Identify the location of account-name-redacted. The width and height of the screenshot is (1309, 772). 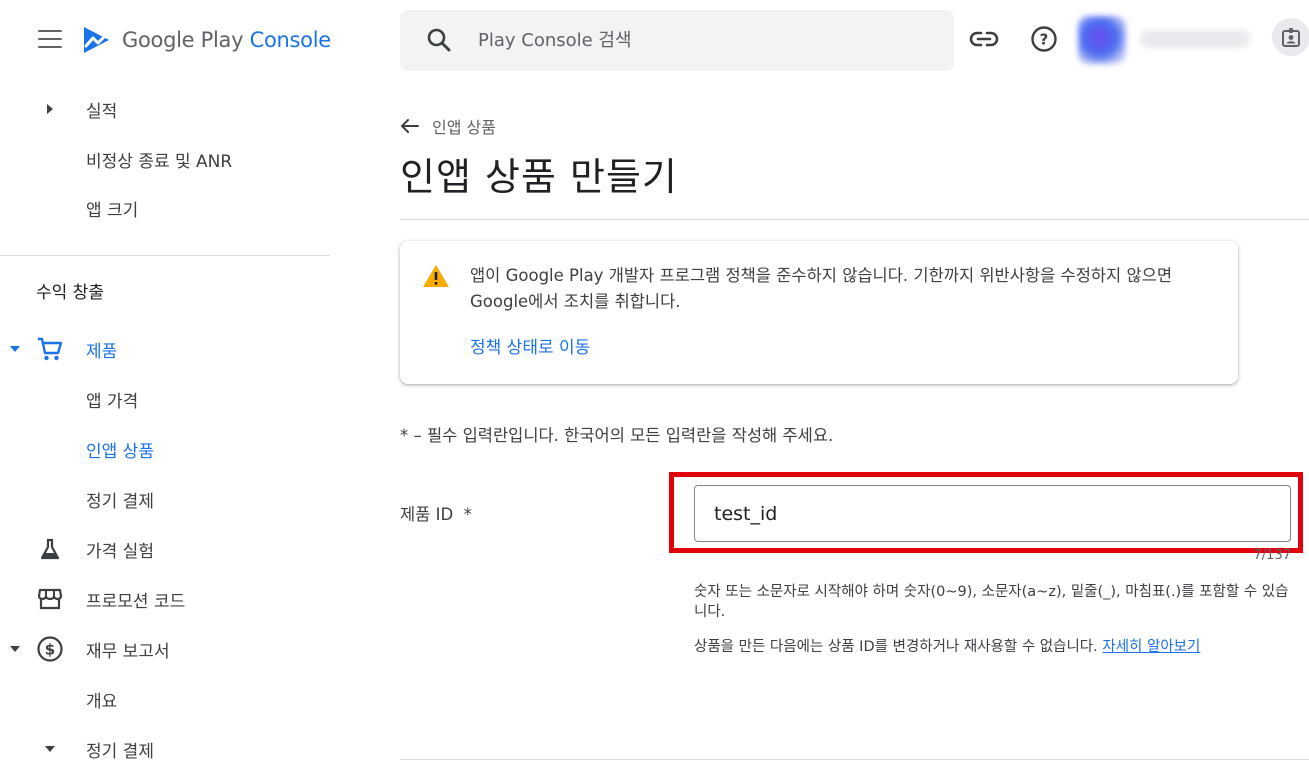
(1195, 39).